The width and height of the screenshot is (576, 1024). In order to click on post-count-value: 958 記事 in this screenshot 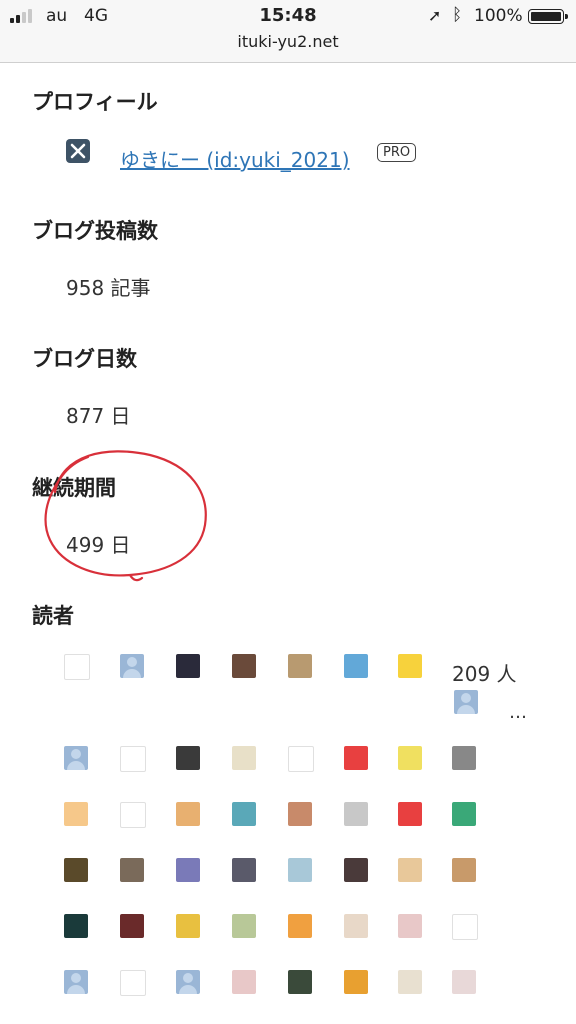, I will do `click(108, 288)`.